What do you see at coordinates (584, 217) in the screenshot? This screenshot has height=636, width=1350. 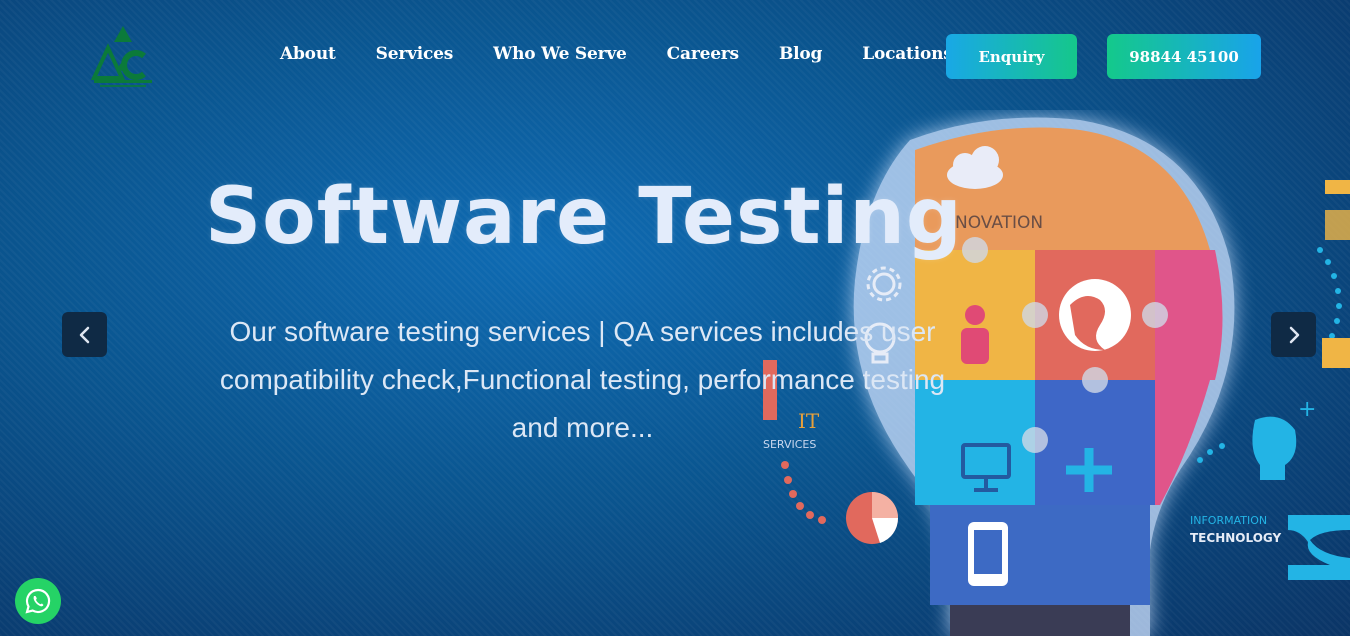 I see `hero-title: Software Testing` at bounding box center [584, 217].